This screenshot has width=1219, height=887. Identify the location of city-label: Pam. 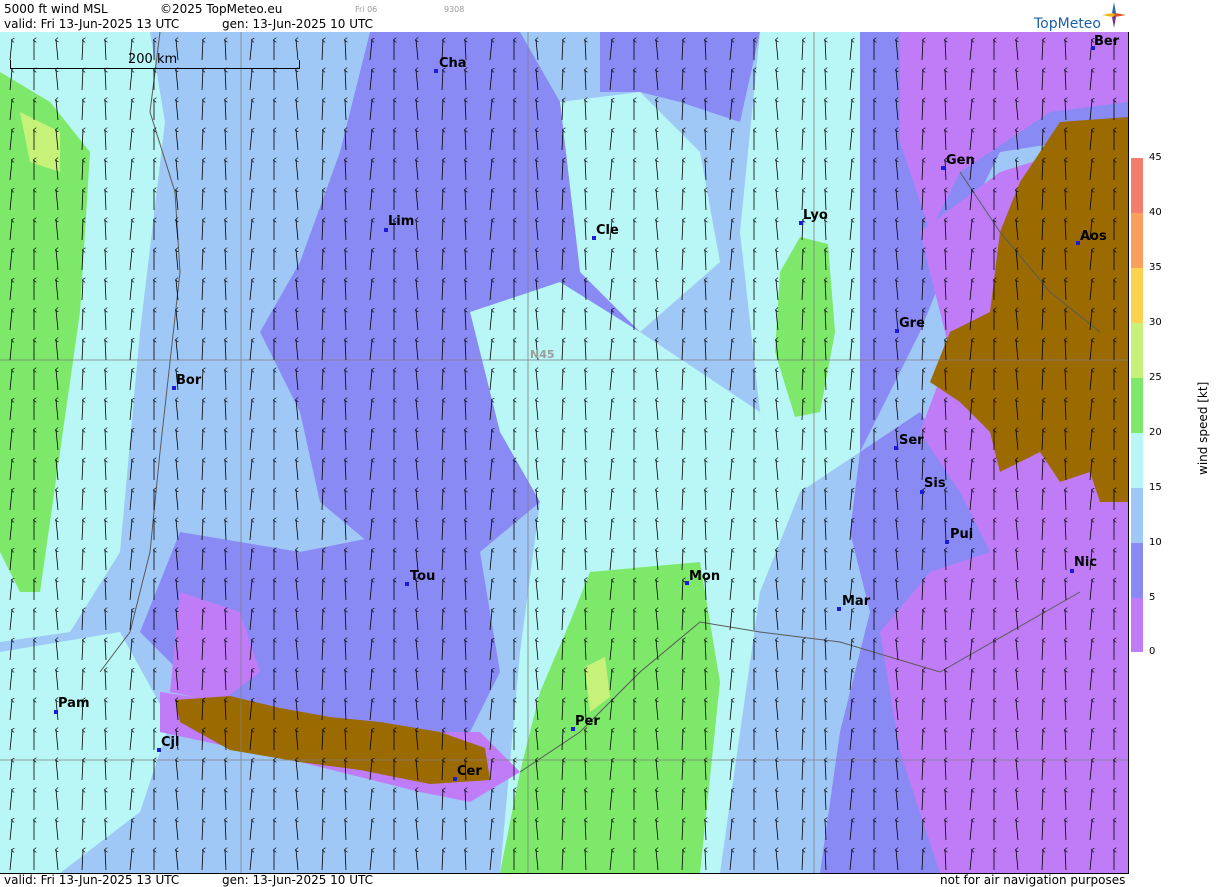
(74, 704).